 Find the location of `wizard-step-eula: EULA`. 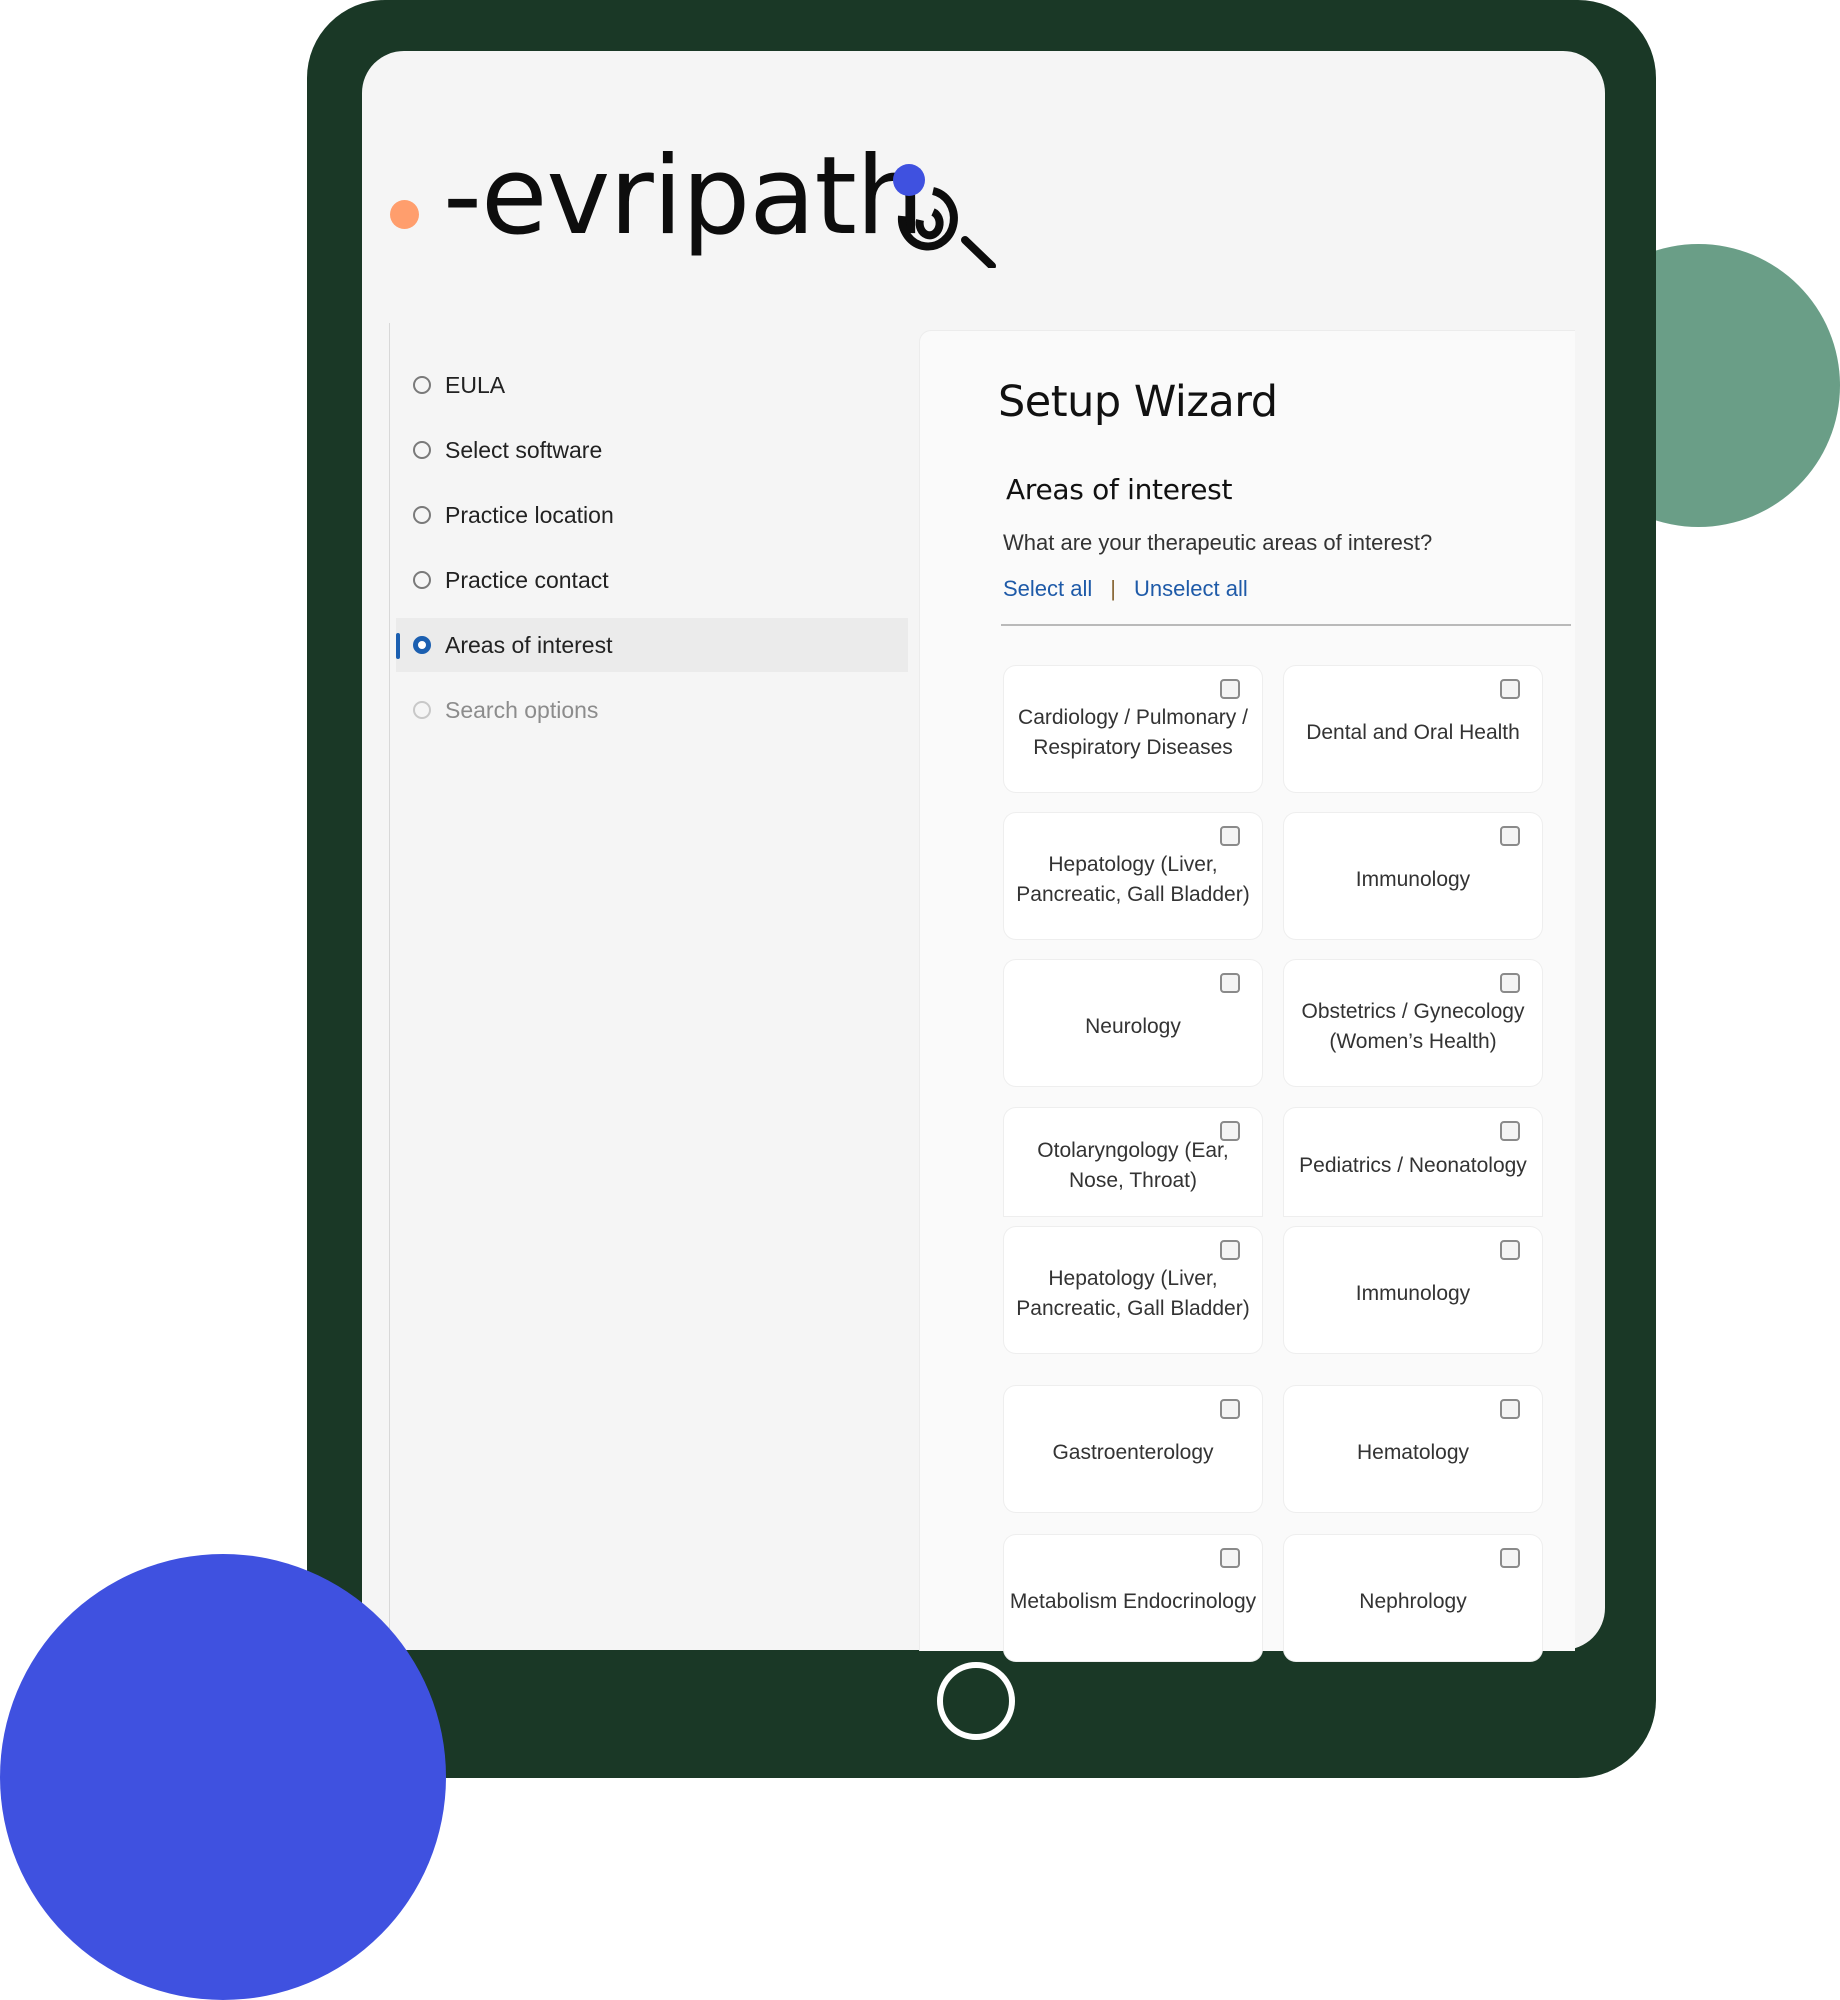

wizard-step-eula: EULA is located at coordinates (652, 385).